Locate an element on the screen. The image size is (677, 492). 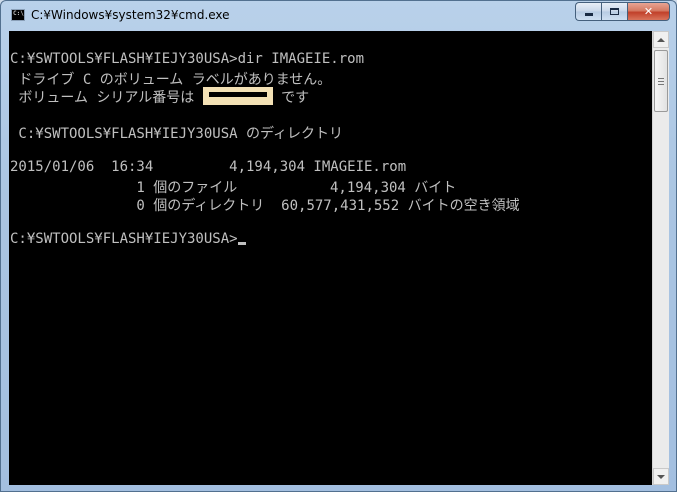
console-prompt-line: C:¥SWTOOLS¥FLASH¥IEJY30USA> is located at coordinates (128, 240).